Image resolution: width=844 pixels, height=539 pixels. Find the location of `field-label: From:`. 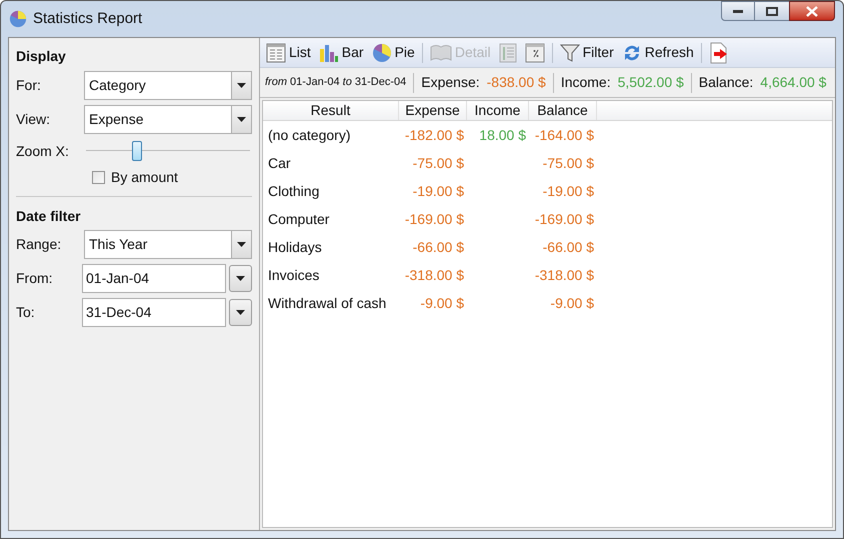

field-label: From: is located at coordinates (35, 278).